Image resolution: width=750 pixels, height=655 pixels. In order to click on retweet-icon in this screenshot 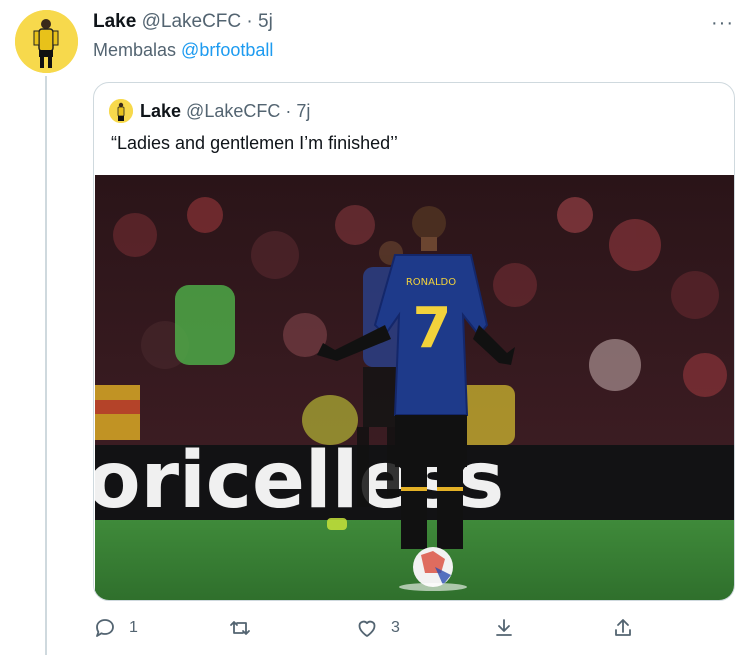, I will do `click(240, 628)`.